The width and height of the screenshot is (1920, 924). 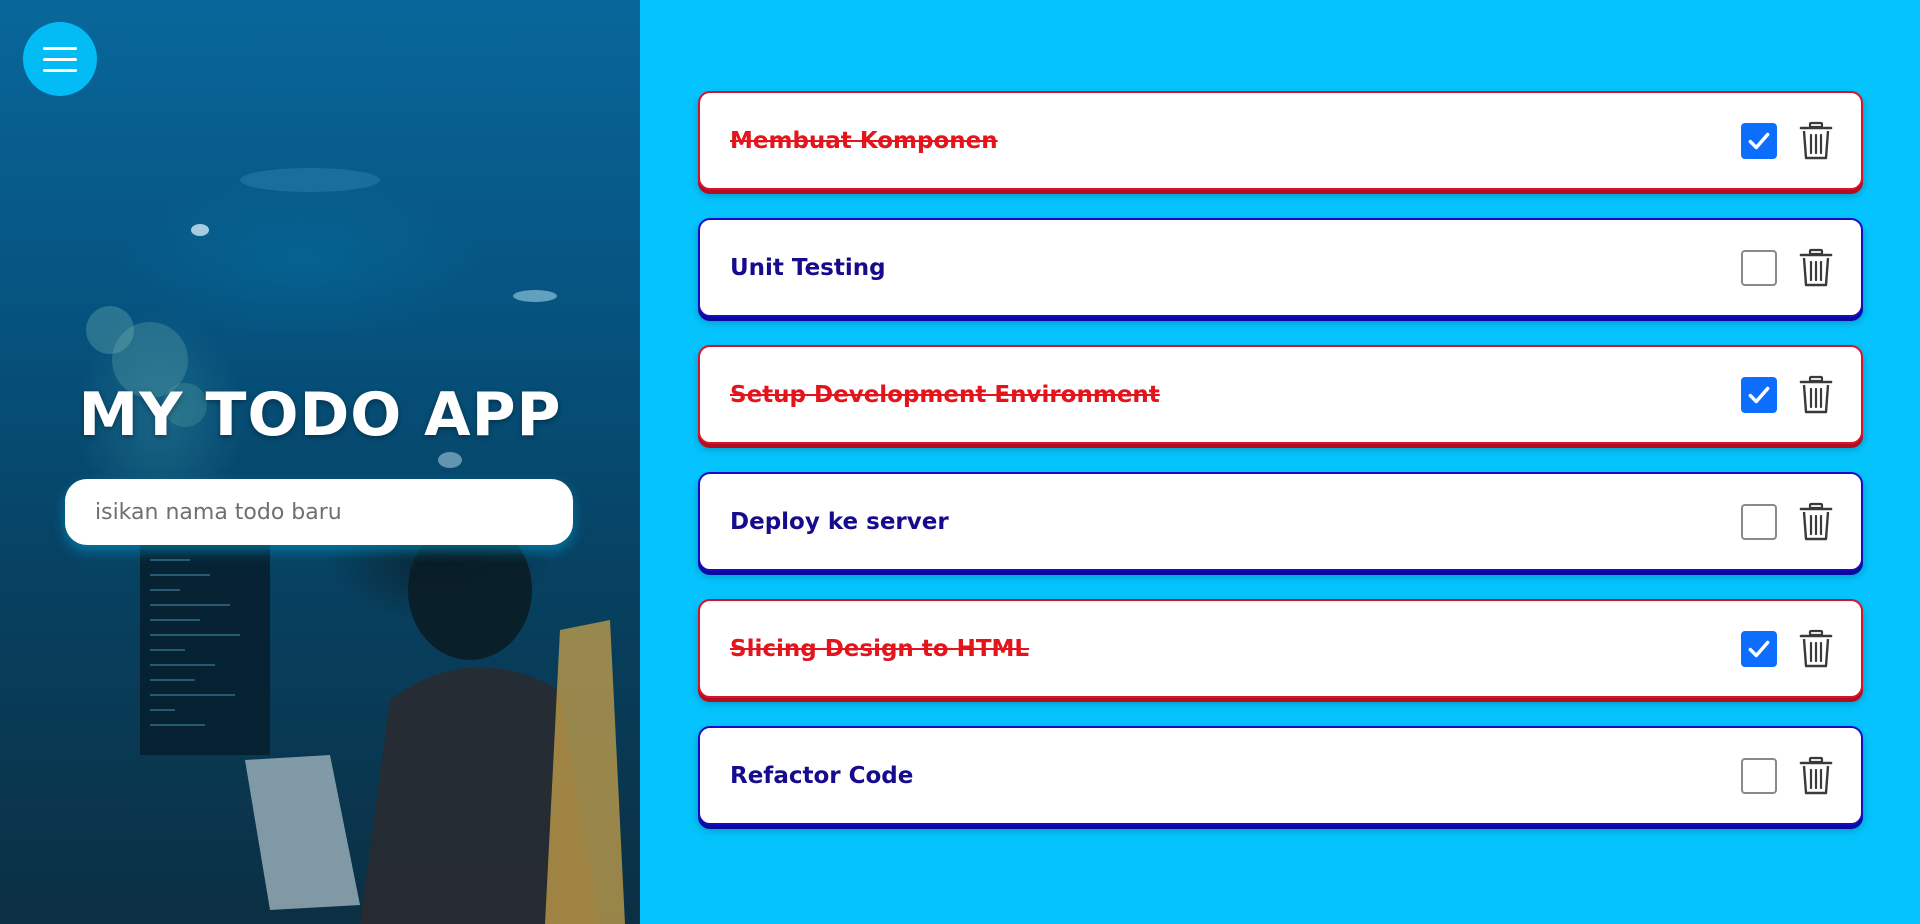 I want to click on menu-button, so click(x=60, y=59).